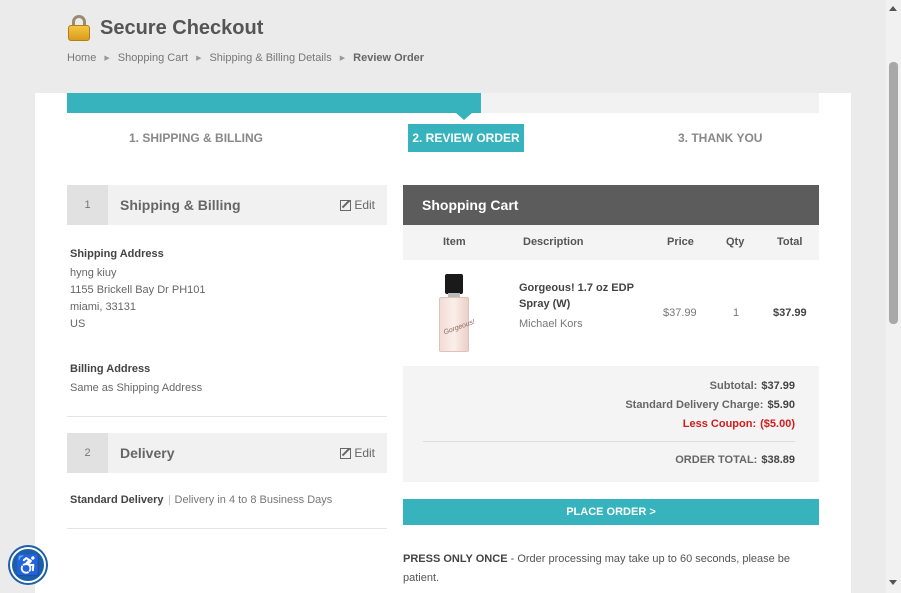 The image size is (901, 593). I want to click on scroll-down-icon, so click(893, 582).